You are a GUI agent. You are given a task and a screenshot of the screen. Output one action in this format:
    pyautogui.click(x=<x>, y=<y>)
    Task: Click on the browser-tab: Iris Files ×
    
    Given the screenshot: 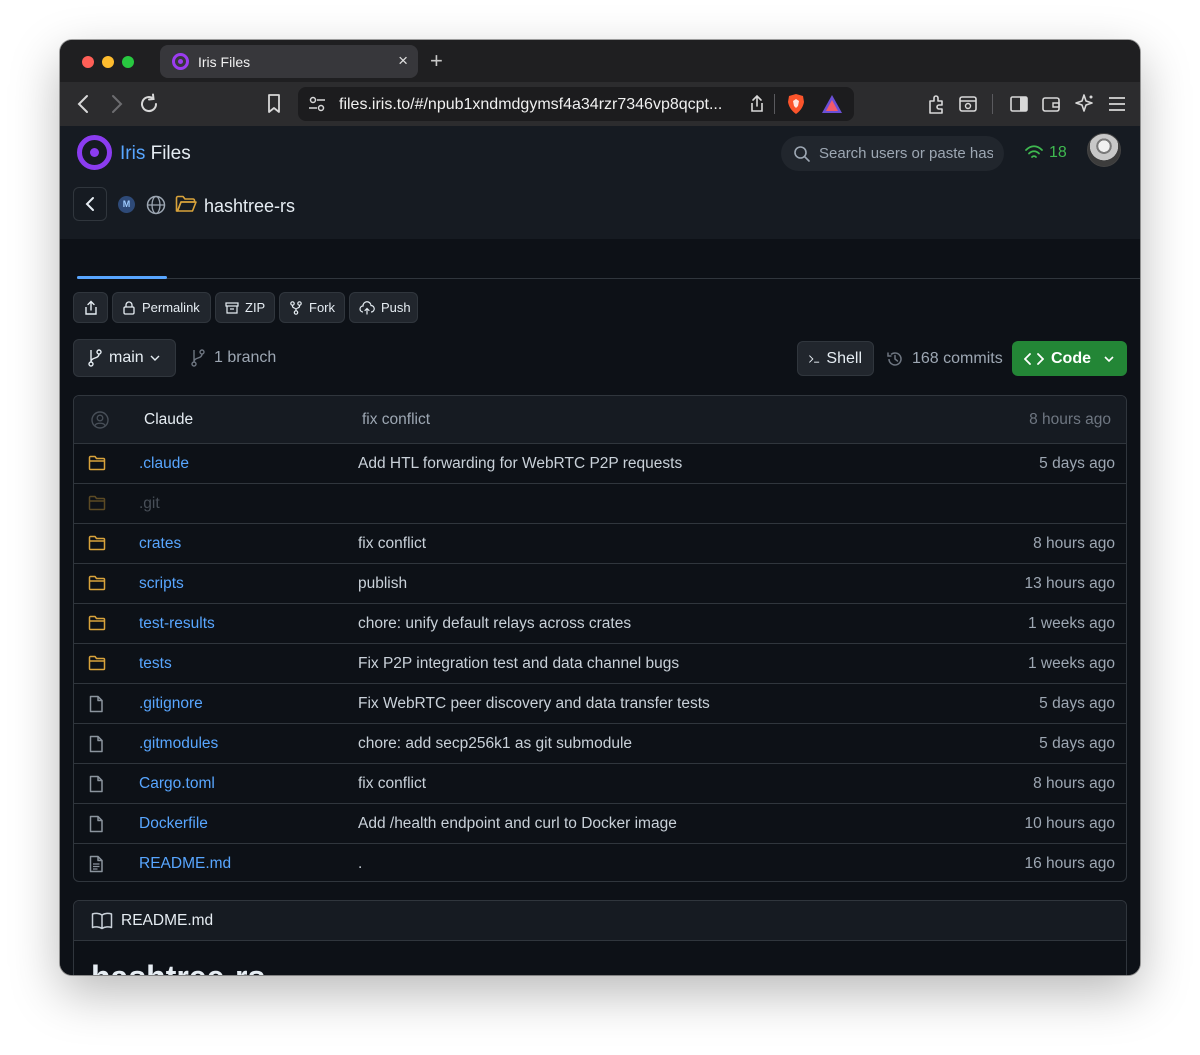 What is the action you would take?
    pyautogui.click(x=289, y=61)
    